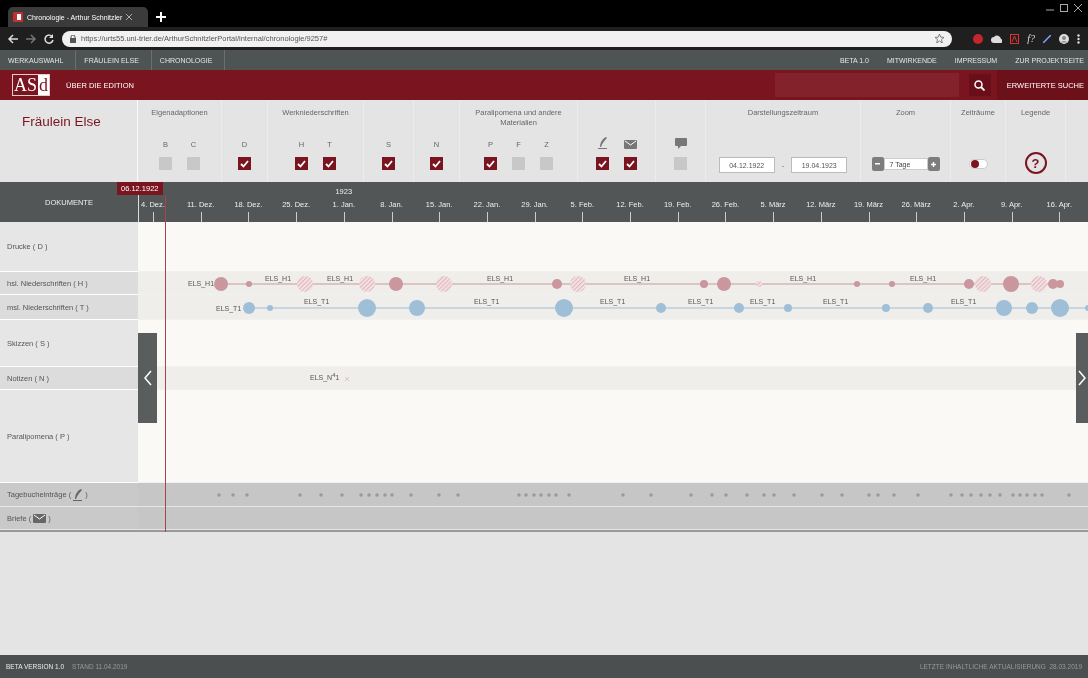 The width and height of the screenshot is (1088, 678). I want to click on search-button, so click(979, 85).